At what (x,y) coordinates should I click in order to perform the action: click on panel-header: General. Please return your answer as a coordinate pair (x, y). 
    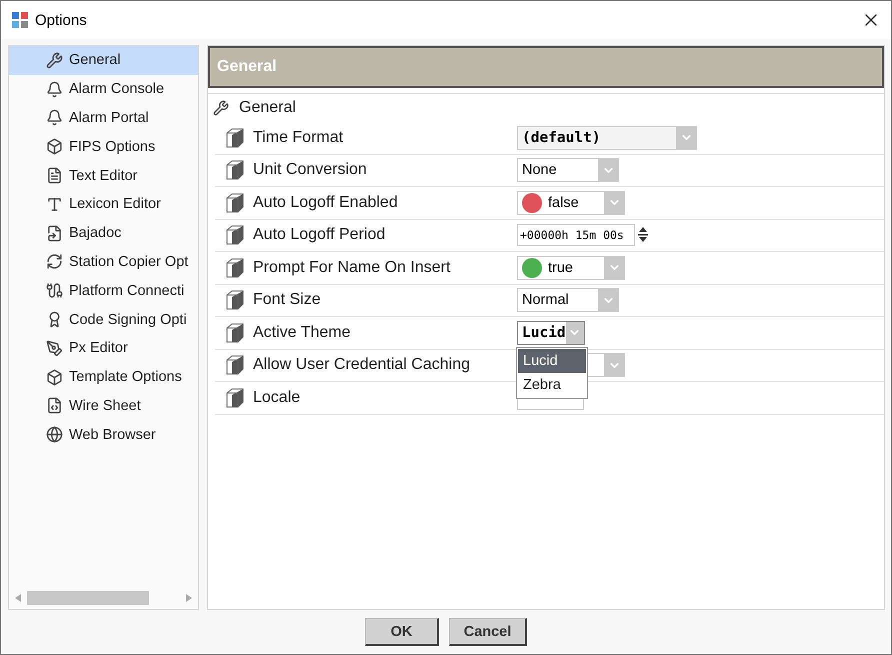
    Looking at the image, I should click on (546, 67).